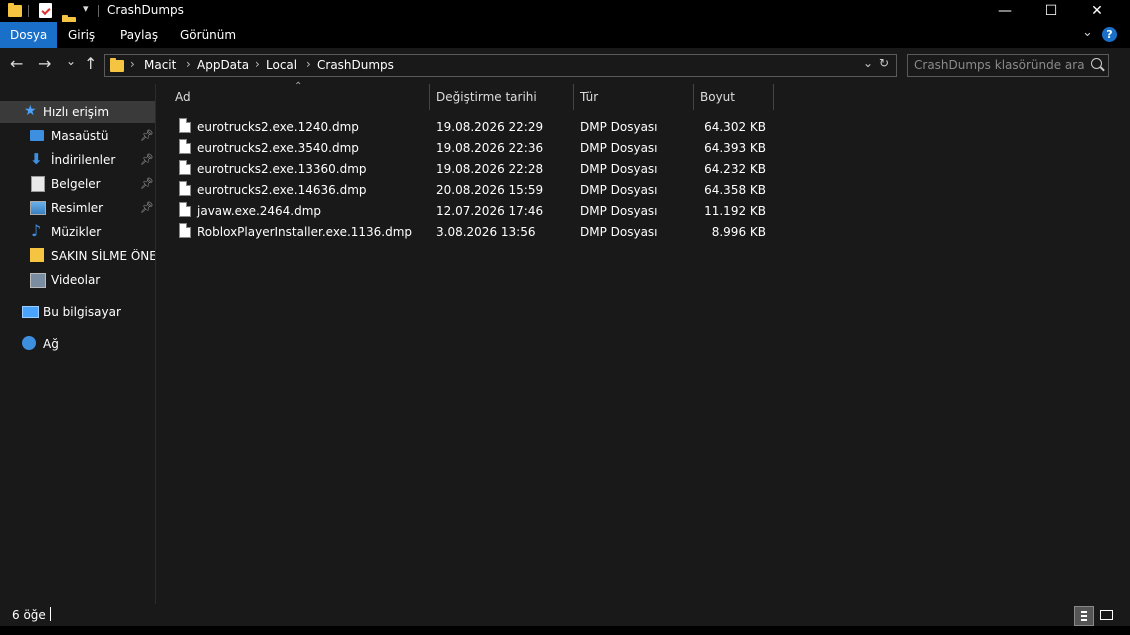  What do you see at coordinates (735, 148) in the screenshot?
I see `file-size: 64.393 KB` at bounding box center [735, 148].